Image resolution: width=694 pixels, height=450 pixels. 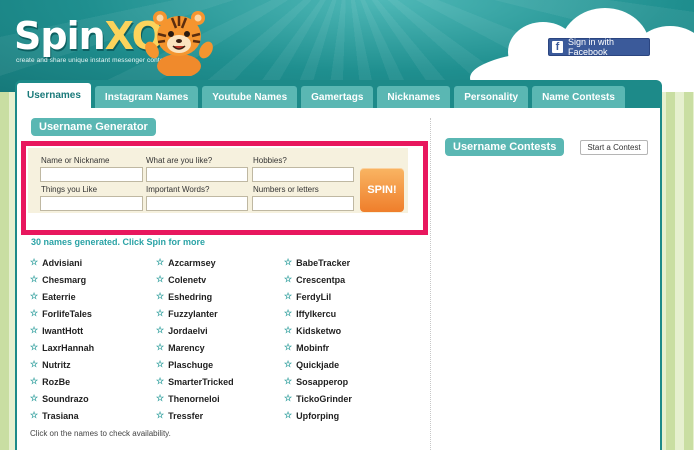 What do you see at coordinates (54, 95) in the screenshot?
I see `tab-usernames: Usernames` at bounding box center [54, 95].